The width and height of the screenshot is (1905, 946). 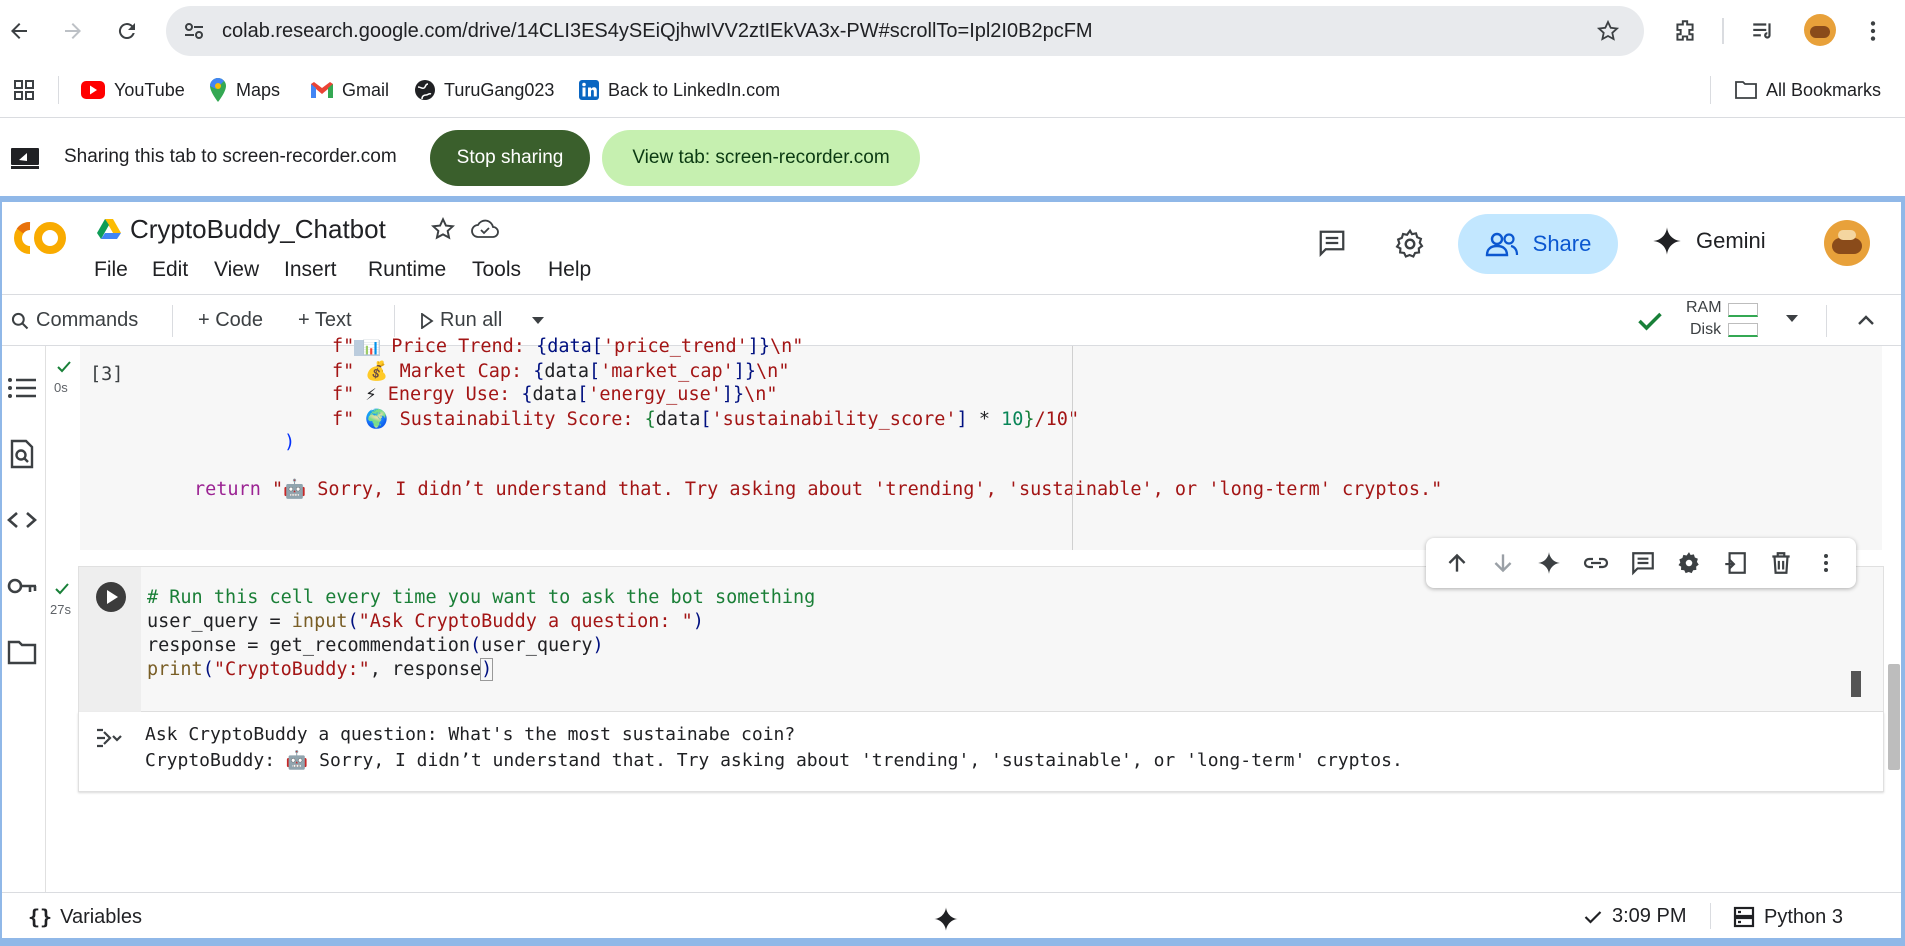 What do you see at coordinates (1820, 30) in the screenshot?
I see `profile-avatar` at bounding box center [1820, 30].